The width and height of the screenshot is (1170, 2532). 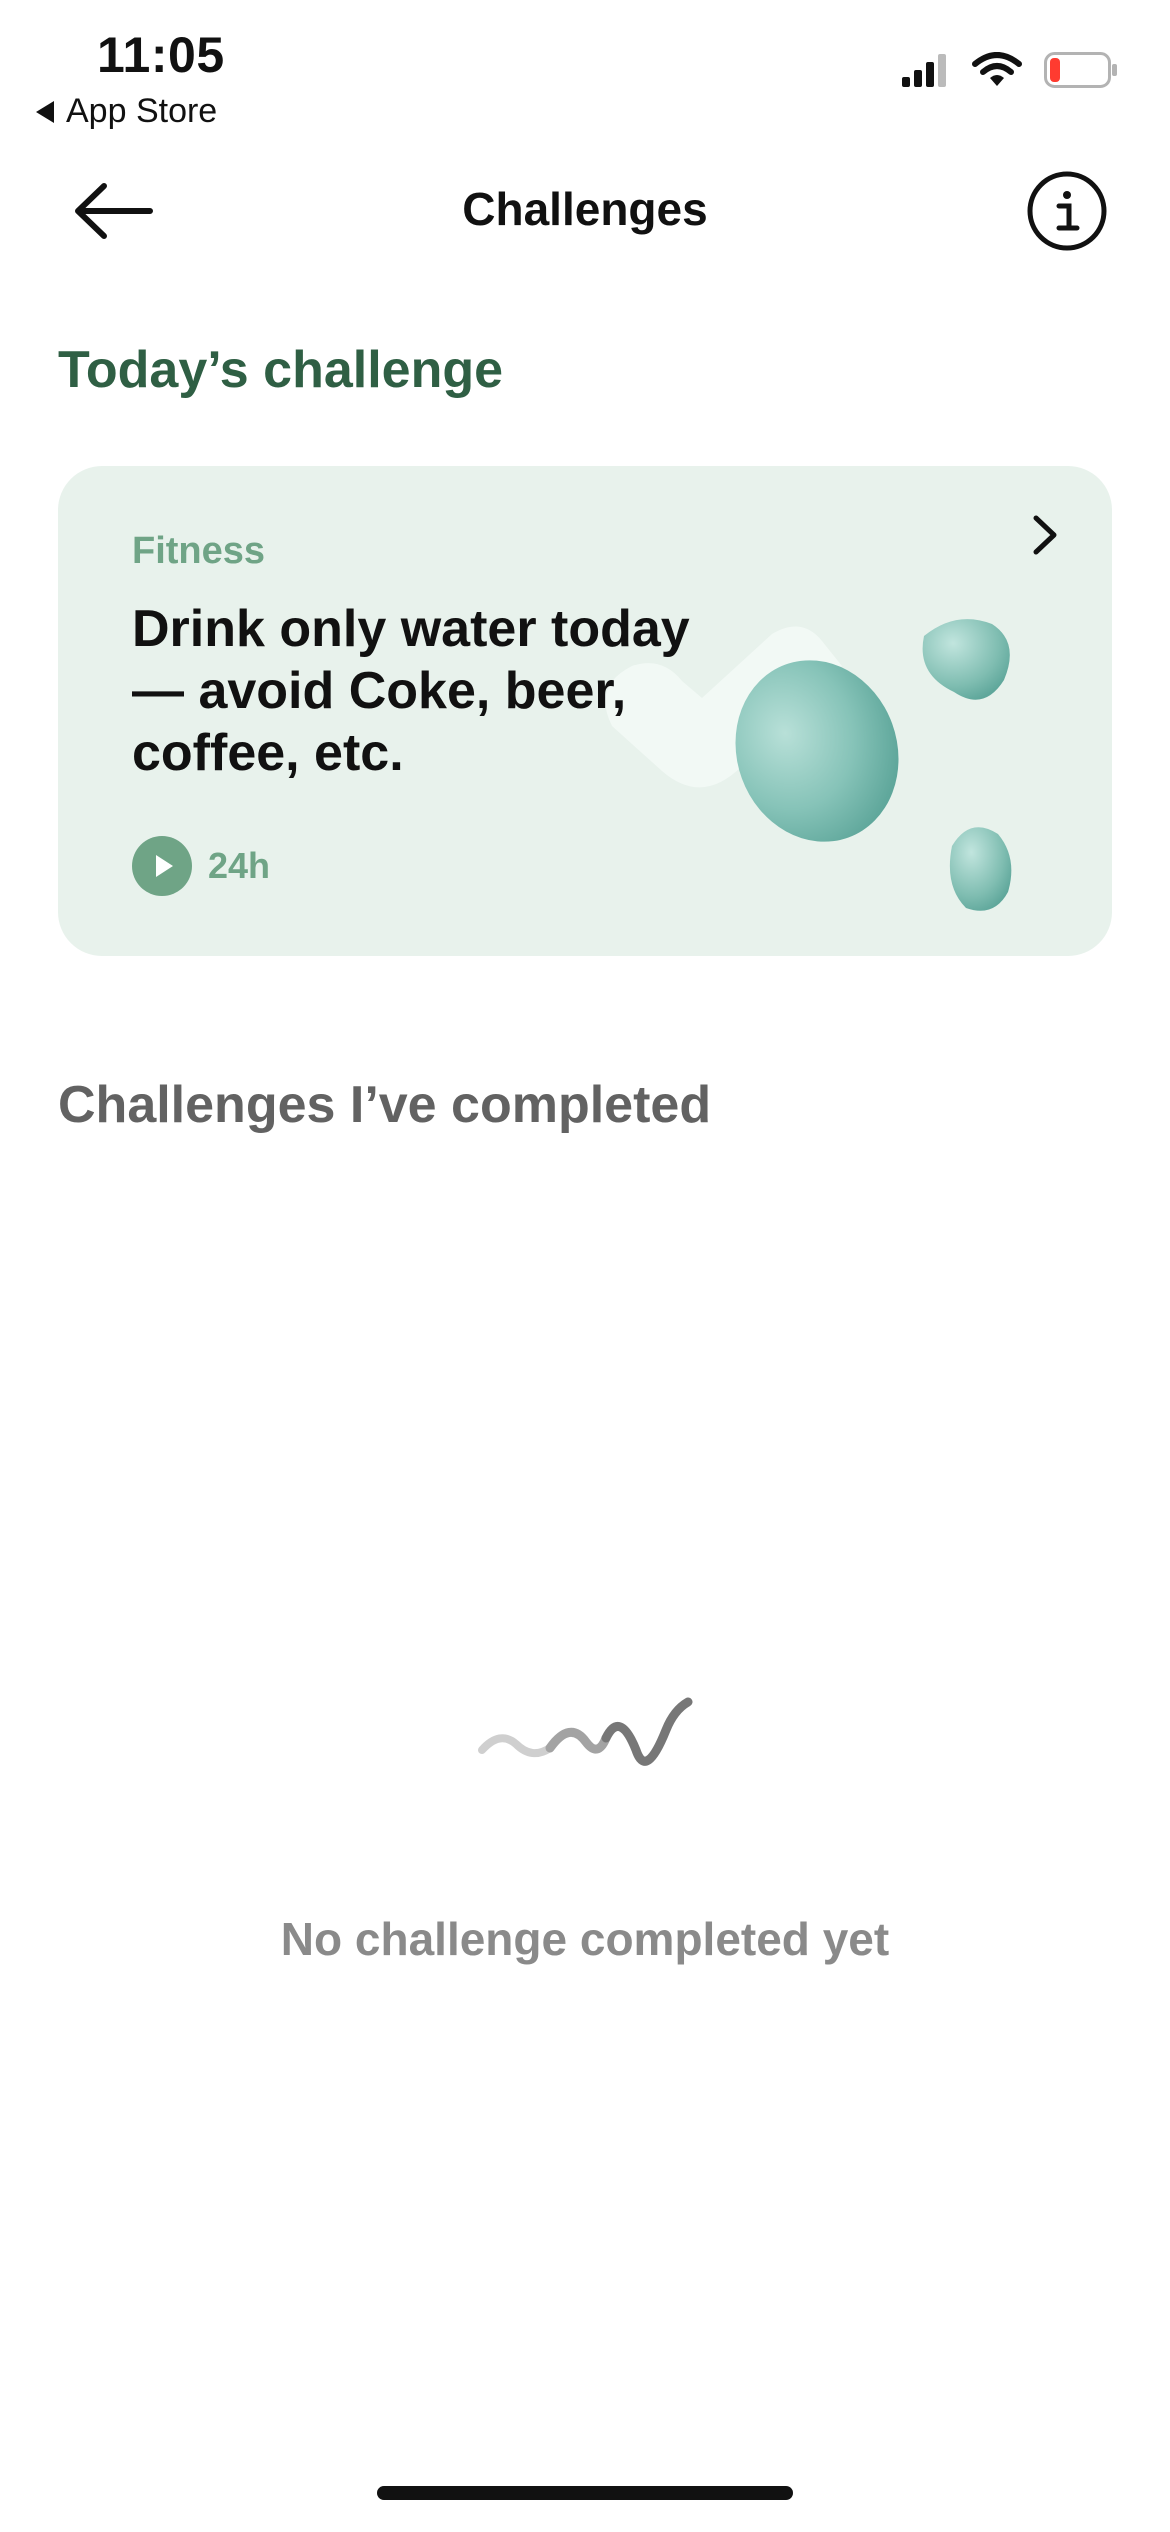 What do you see at coordinates (199, 551) in the screenshot?
I see `challenge-category: Fitness` at bounding box center [199, 551].